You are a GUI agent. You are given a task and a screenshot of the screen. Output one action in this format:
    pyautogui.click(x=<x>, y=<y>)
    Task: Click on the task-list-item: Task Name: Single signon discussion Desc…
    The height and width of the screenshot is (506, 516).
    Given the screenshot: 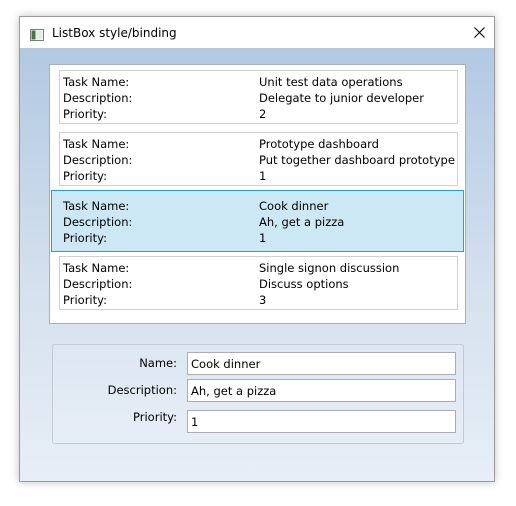 What is the action you would take?
    pyautogui.click(x=257, y=283)
    